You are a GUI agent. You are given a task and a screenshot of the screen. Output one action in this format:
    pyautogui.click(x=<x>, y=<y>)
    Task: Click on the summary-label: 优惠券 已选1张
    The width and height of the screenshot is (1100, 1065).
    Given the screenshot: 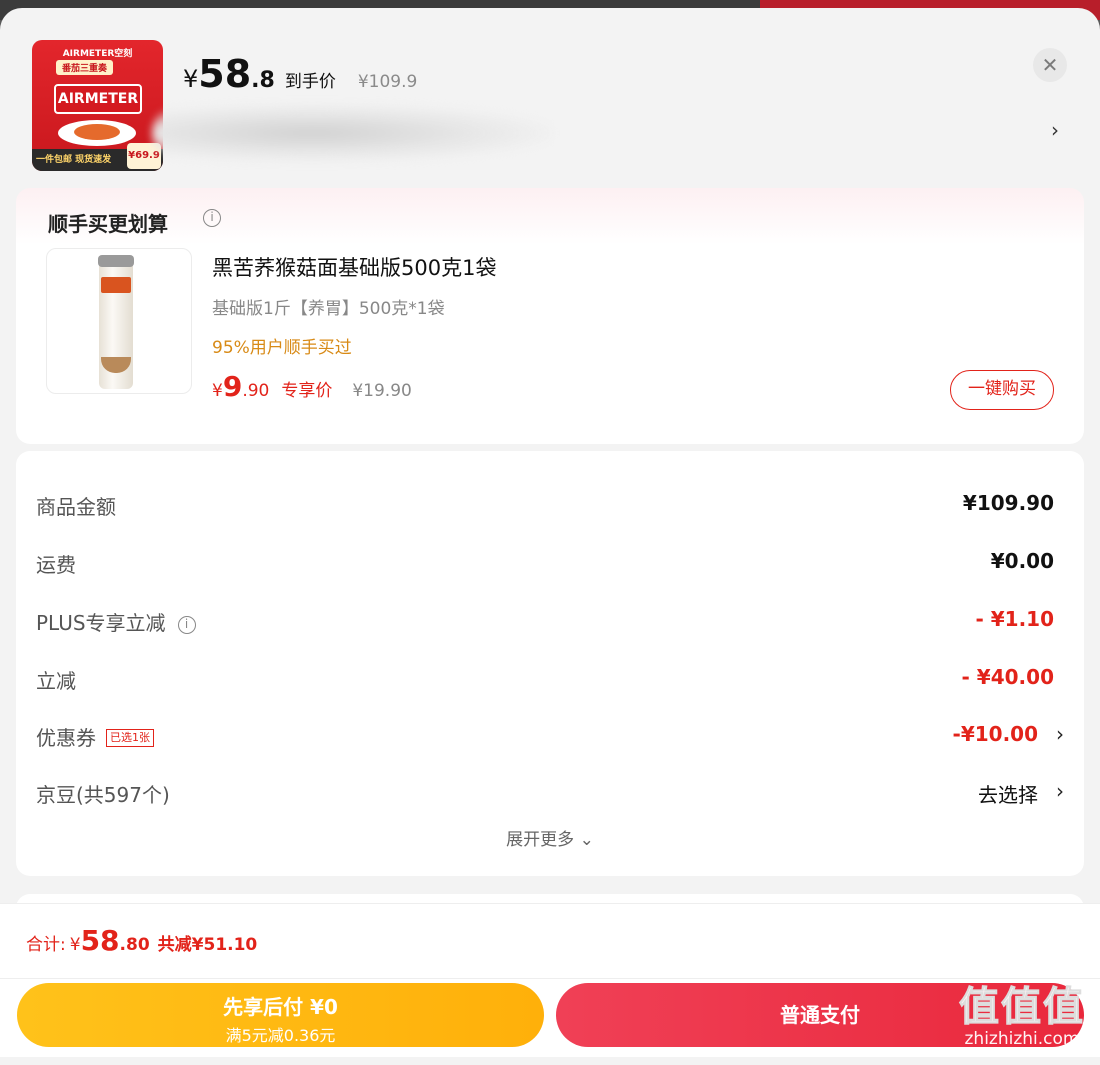 What is the action you would take?
    pyautogui.click(x=95, y=736)
    